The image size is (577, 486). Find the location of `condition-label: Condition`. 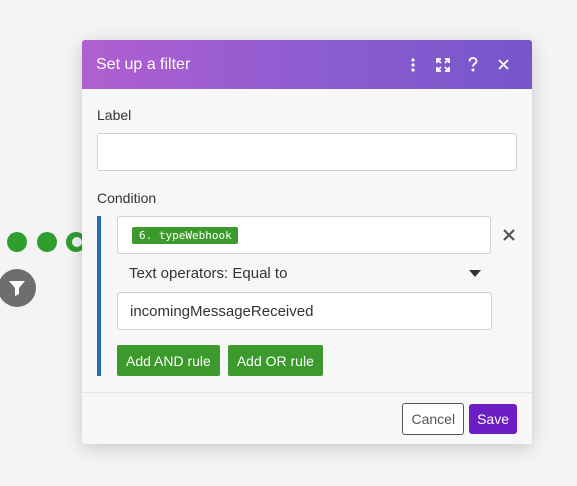

condition-label: Condition is located at coordinates (127, 198).